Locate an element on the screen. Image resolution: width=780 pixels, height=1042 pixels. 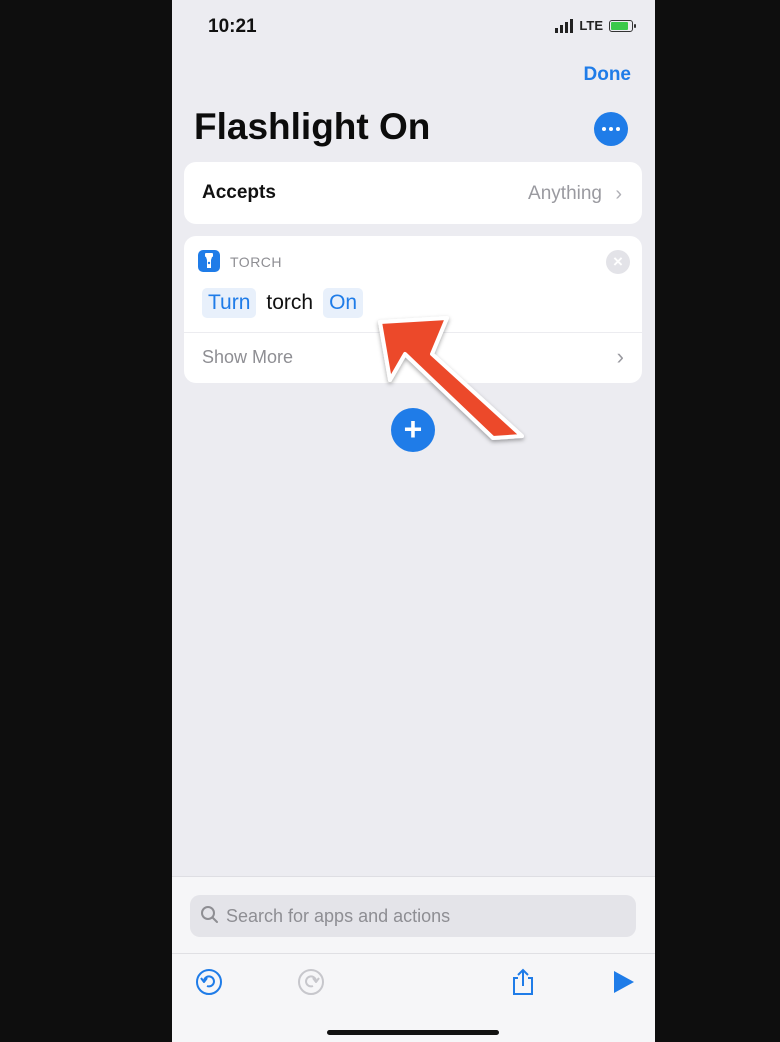
flashlight-icon is located at coordinates (209, 261).